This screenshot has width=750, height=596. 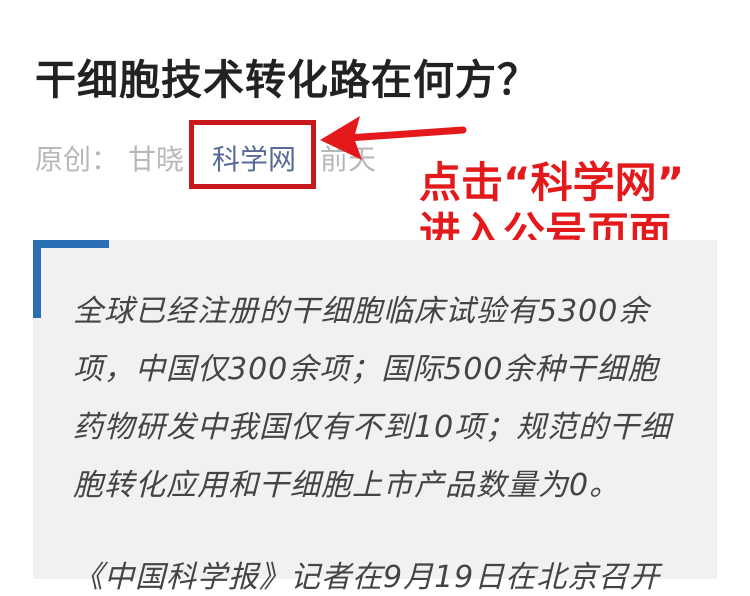 I want to click on article-title: 干细胞技术转化路在何方？, so click(x=287, y=80).